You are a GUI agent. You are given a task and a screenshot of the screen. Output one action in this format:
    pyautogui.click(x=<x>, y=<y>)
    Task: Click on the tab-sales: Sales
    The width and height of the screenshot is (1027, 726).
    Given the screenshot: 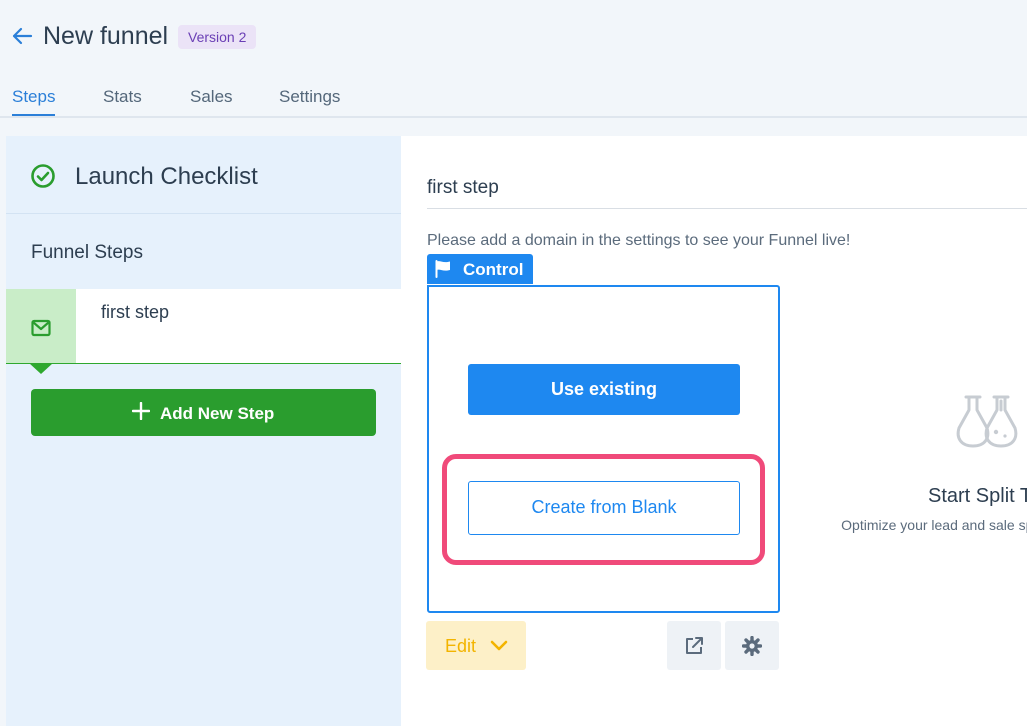 What is the action you would take?
    pyautogui.click(x=211, y=97)
    